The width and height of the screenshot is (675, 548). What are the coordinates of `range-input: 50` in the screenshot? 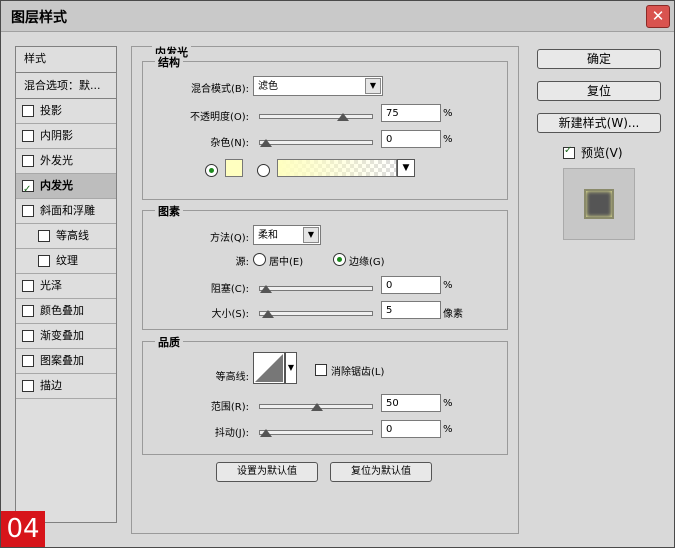 It's located at (411, 403).